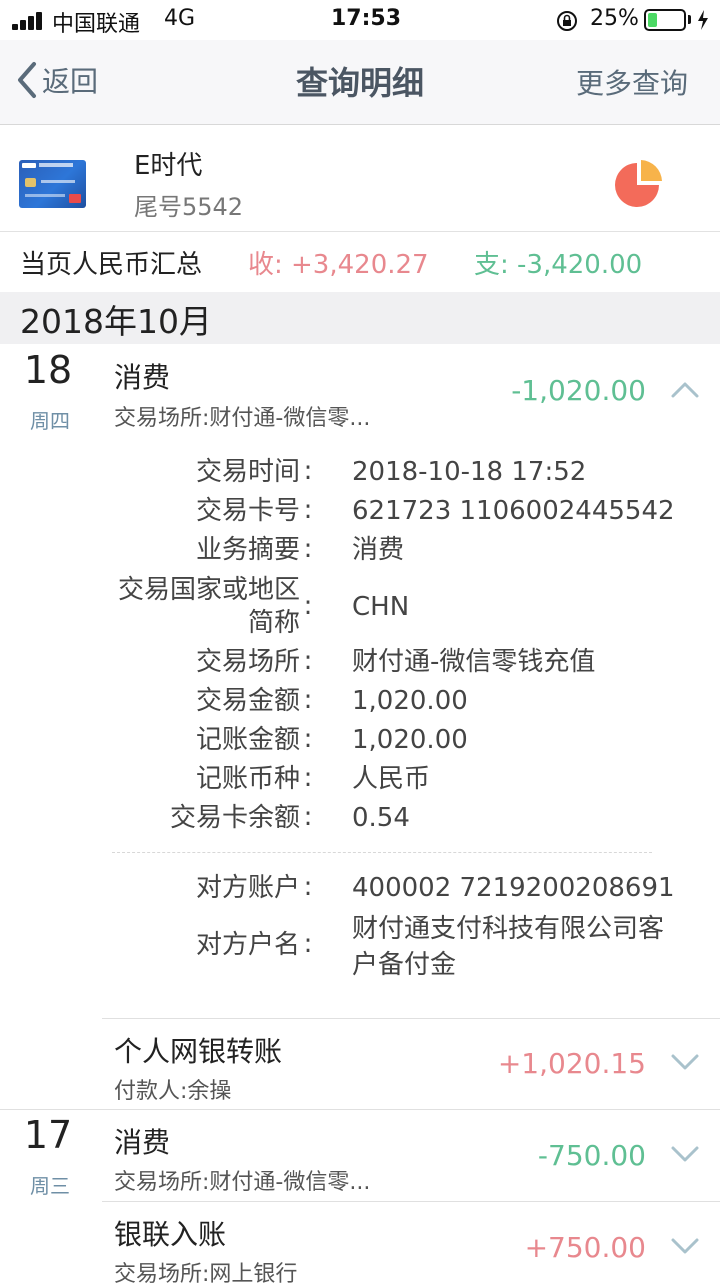  What do you see at coordinates (513, 888) in the screenshot?
I see `detail-value: 400002 7219200208691` at bounding box center [513, 888].